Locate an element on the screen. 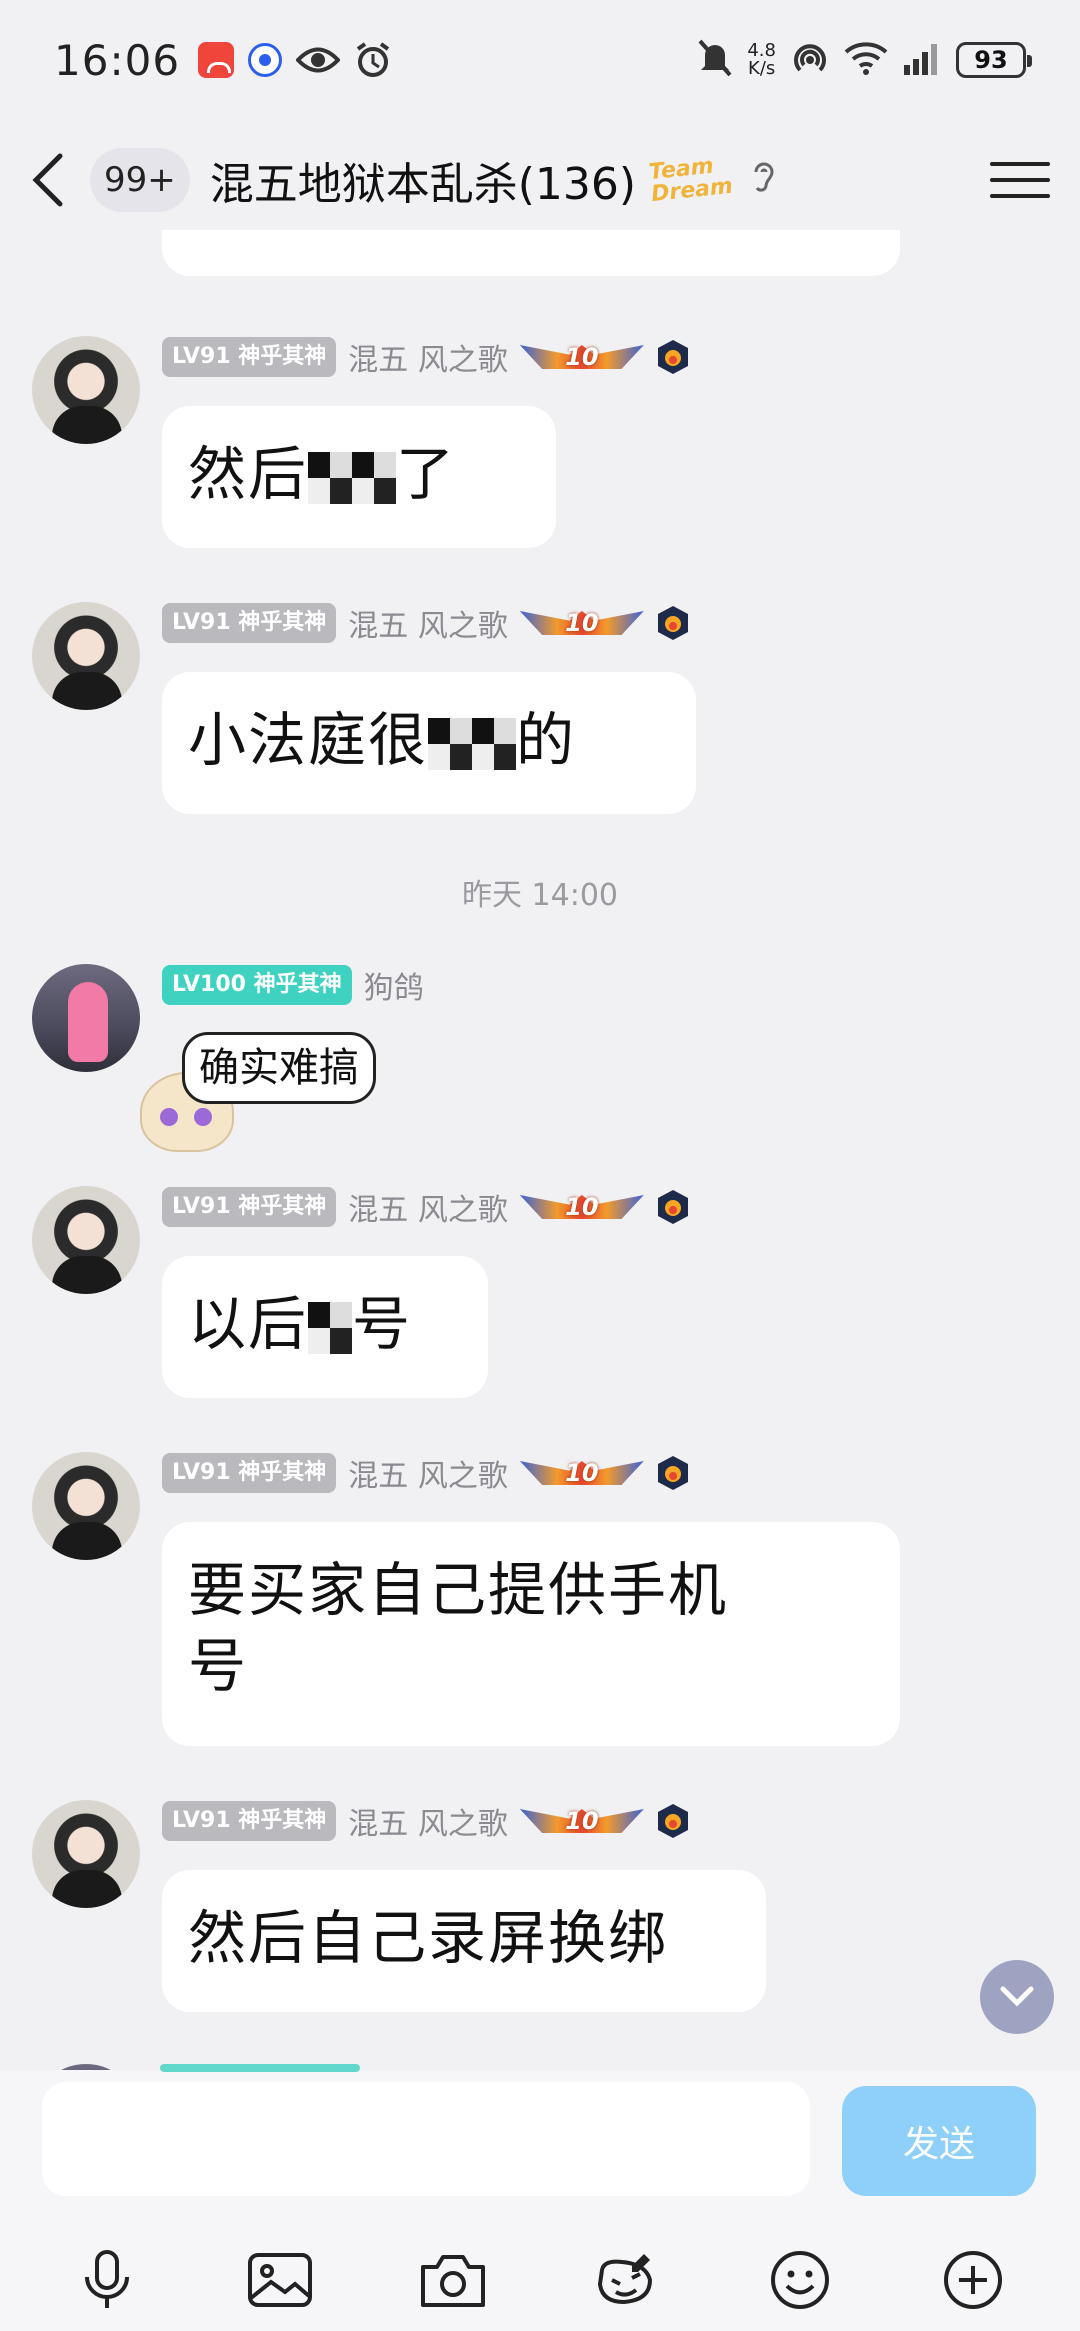 This screenshot has height=2331, width=1080. message-bubble: 要买家自己提供手机 号 is located at coordinates (531, 1634).